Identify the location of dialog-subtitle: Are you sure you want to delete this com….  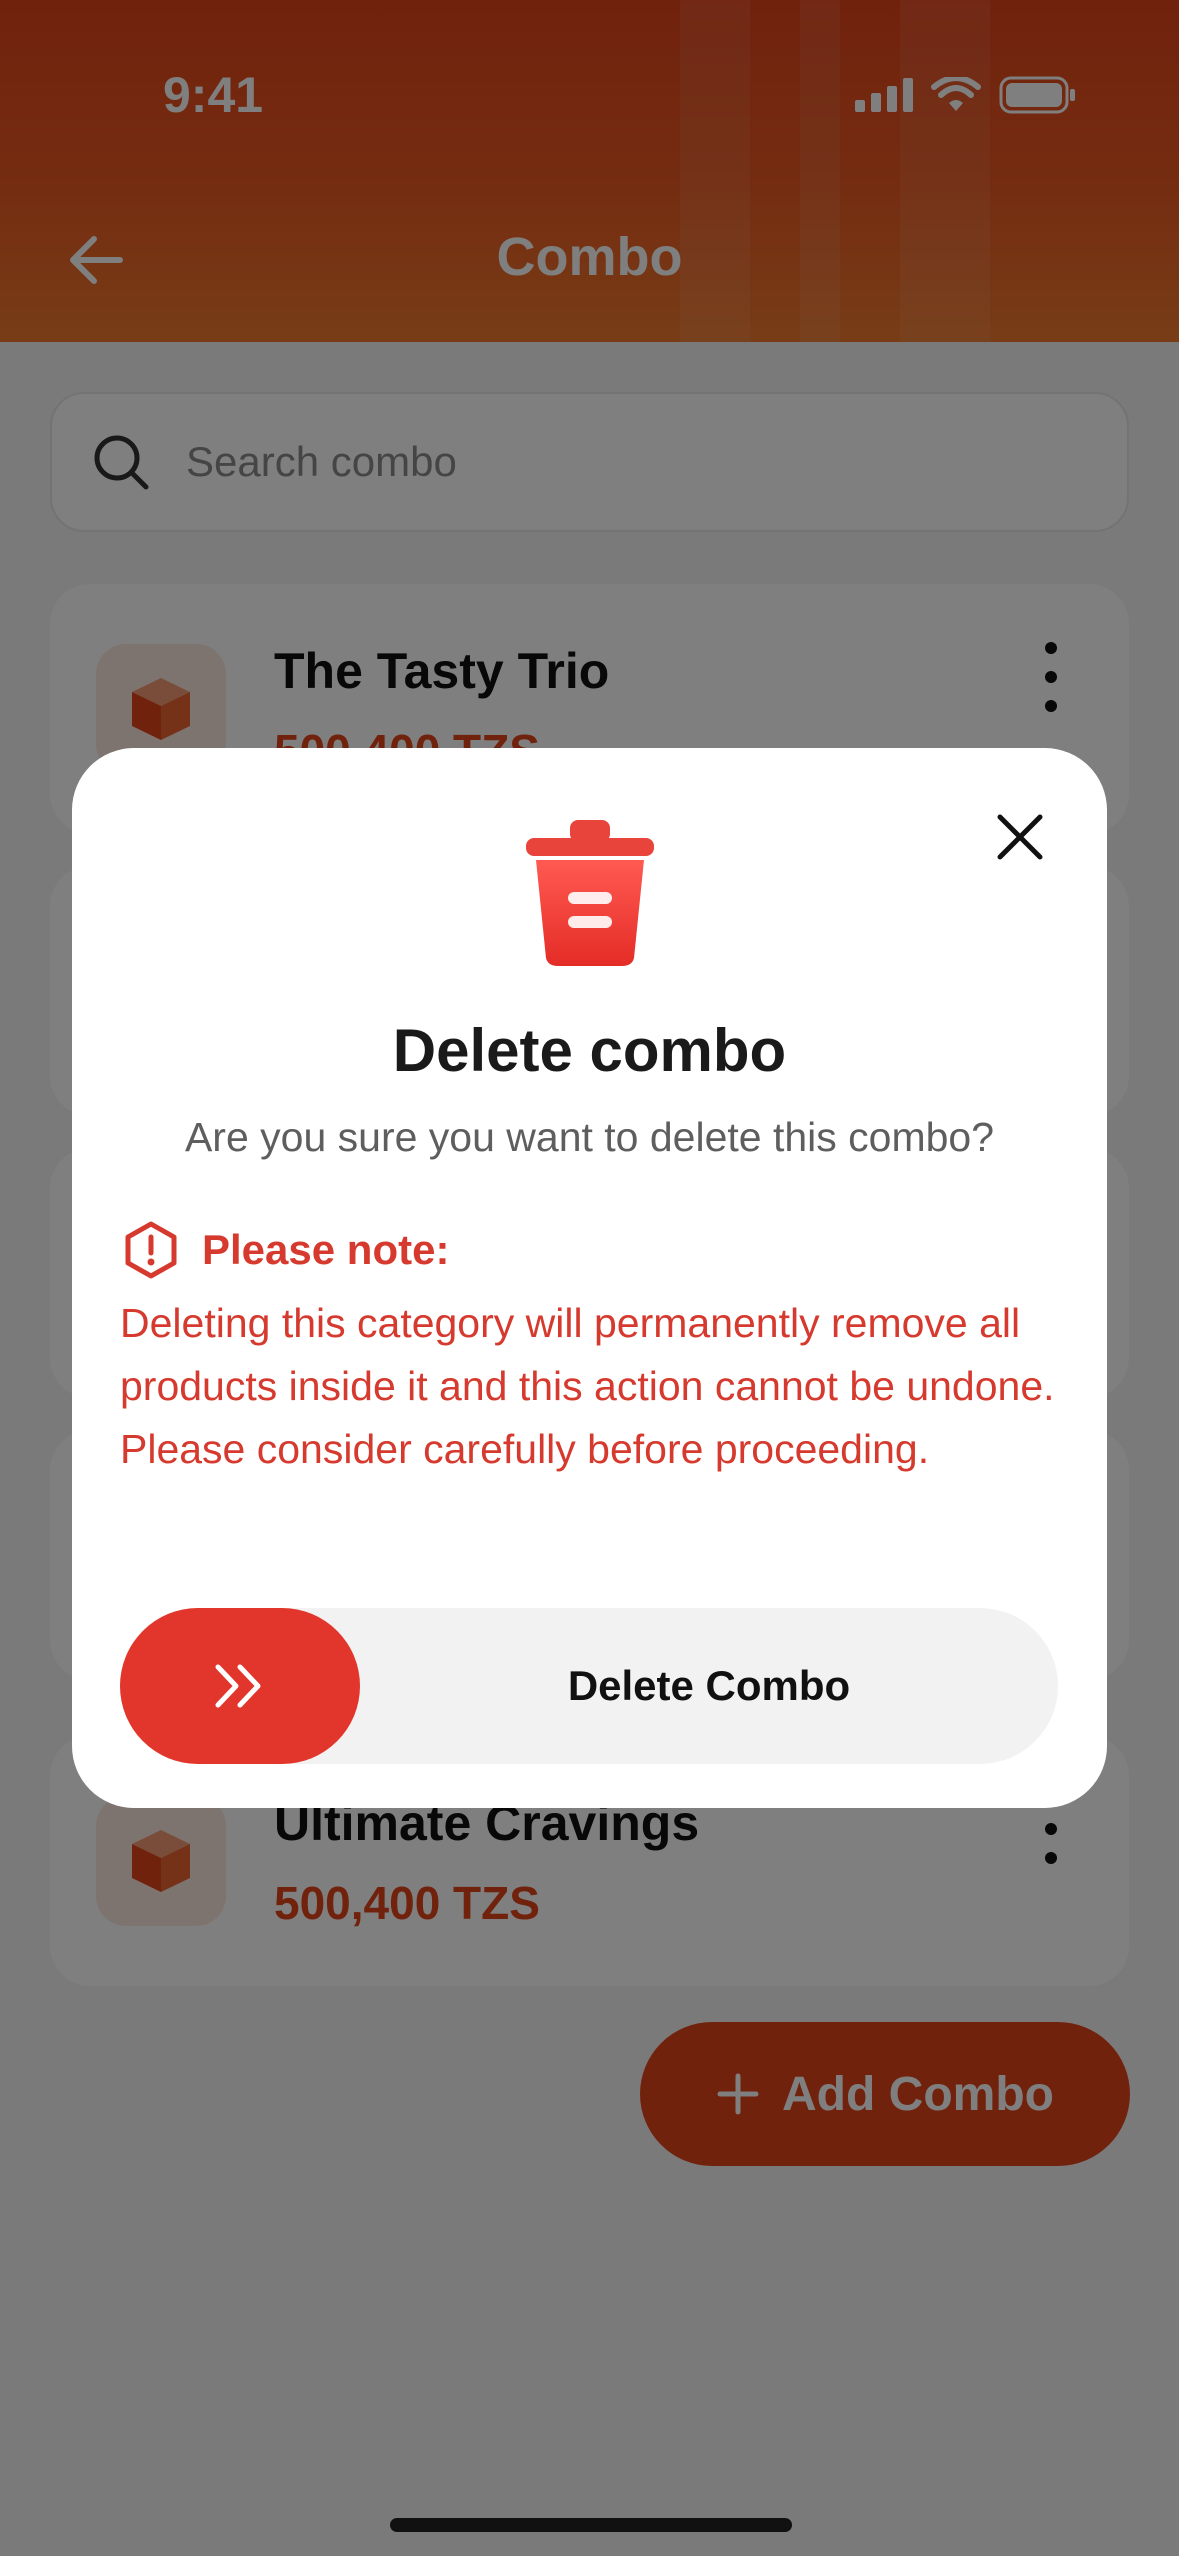
(589, 1137).